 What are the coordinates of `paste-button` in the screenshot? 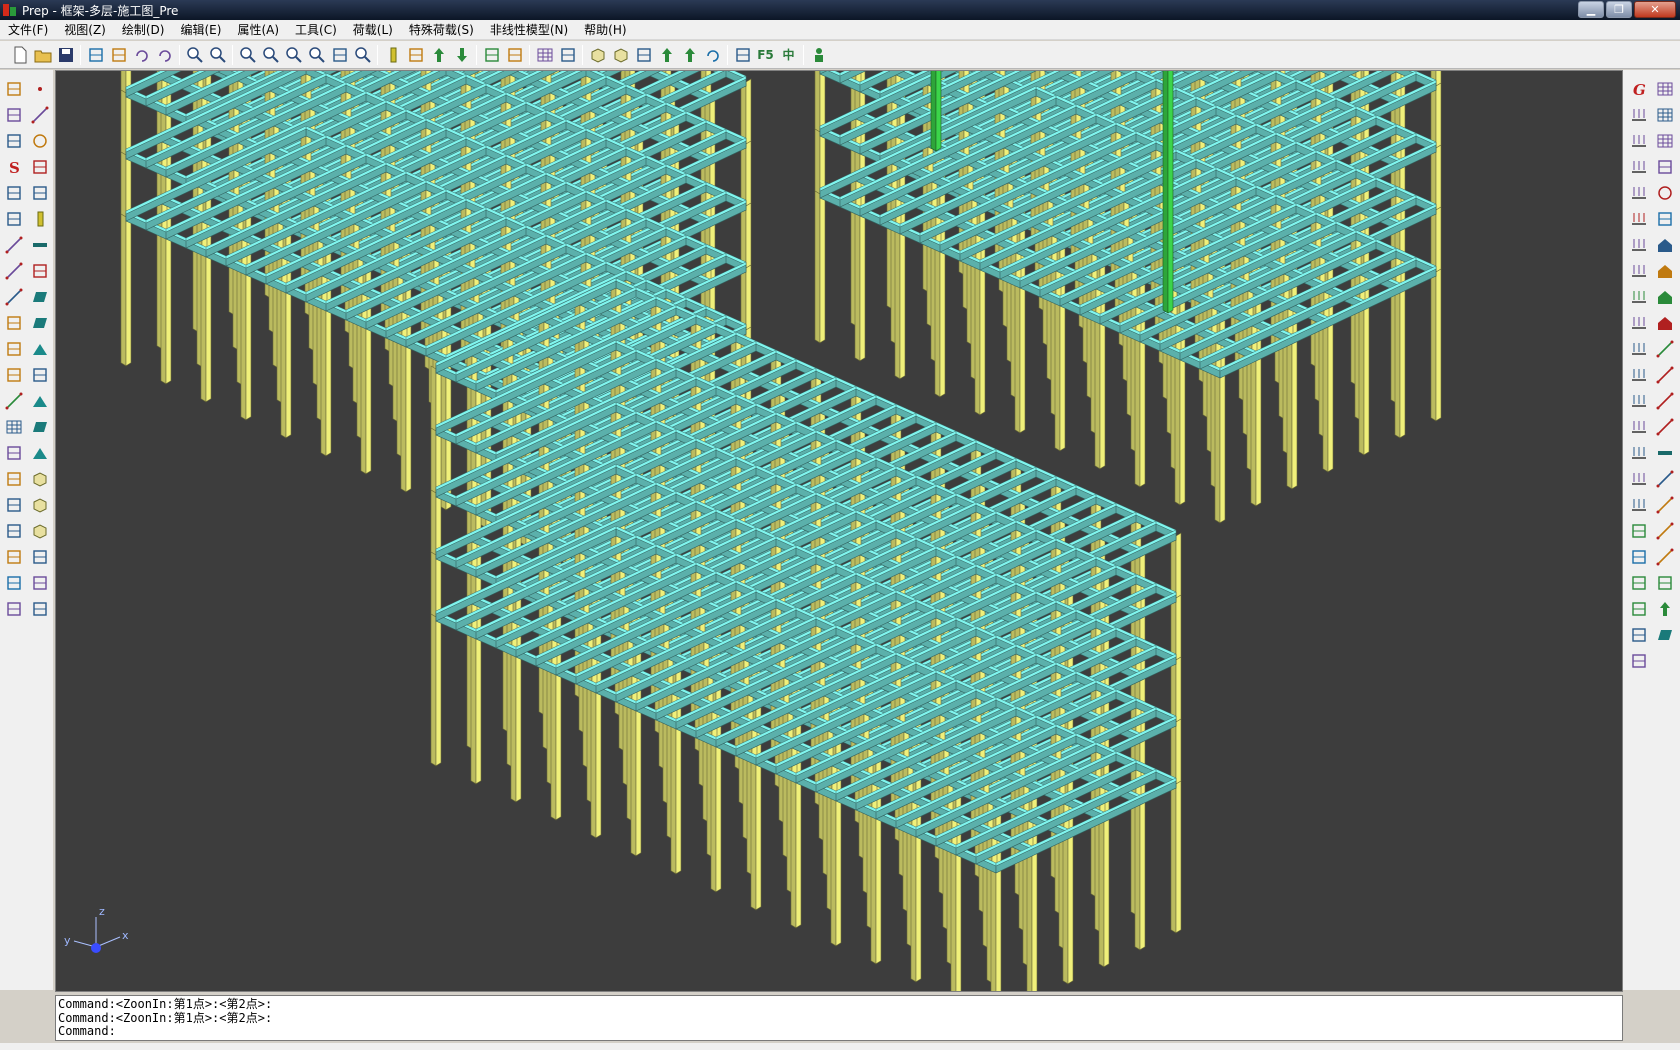 It's located at (14, 141).